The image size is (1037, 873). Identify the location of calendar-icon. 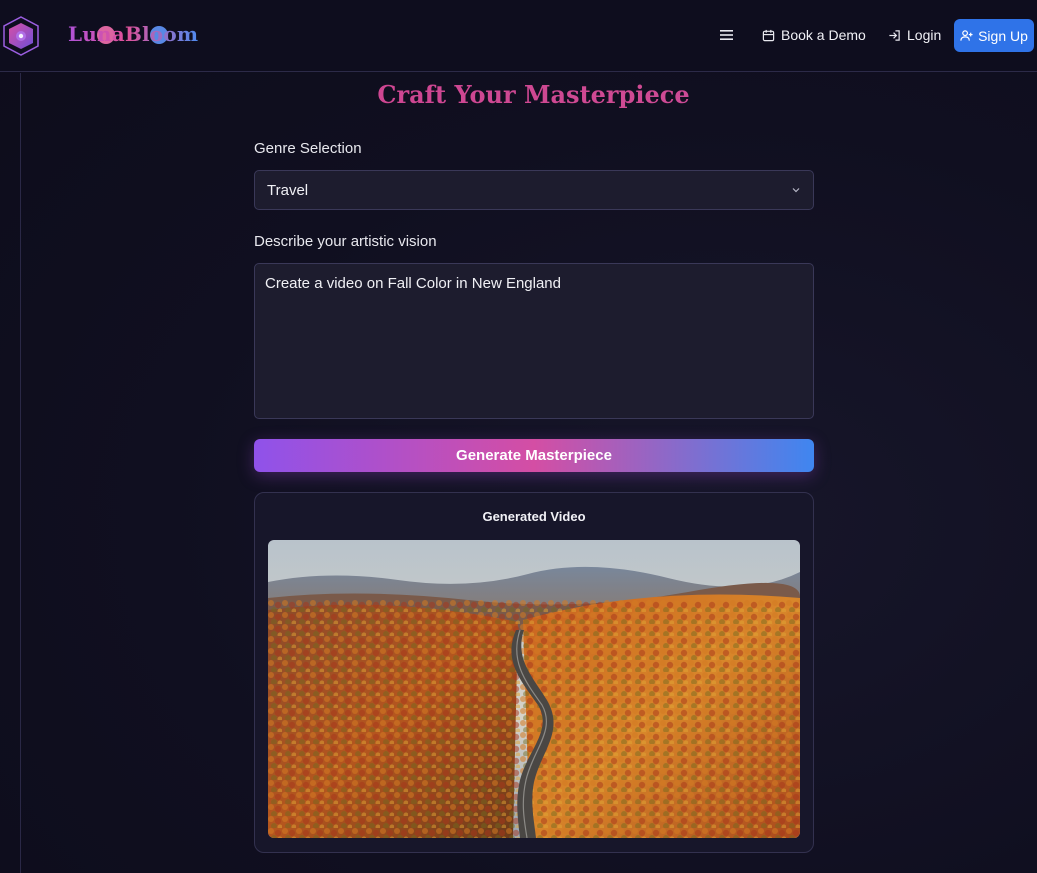
(768, 35).